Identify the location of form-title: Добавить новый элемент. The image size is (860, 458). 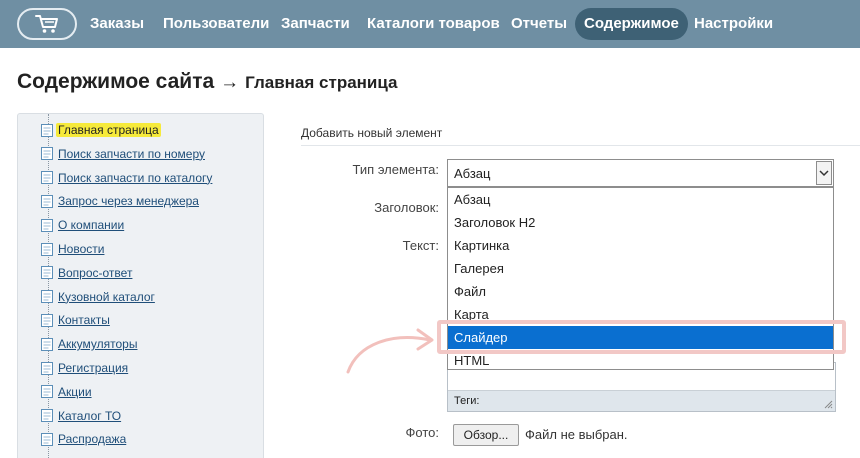
(372, 133).